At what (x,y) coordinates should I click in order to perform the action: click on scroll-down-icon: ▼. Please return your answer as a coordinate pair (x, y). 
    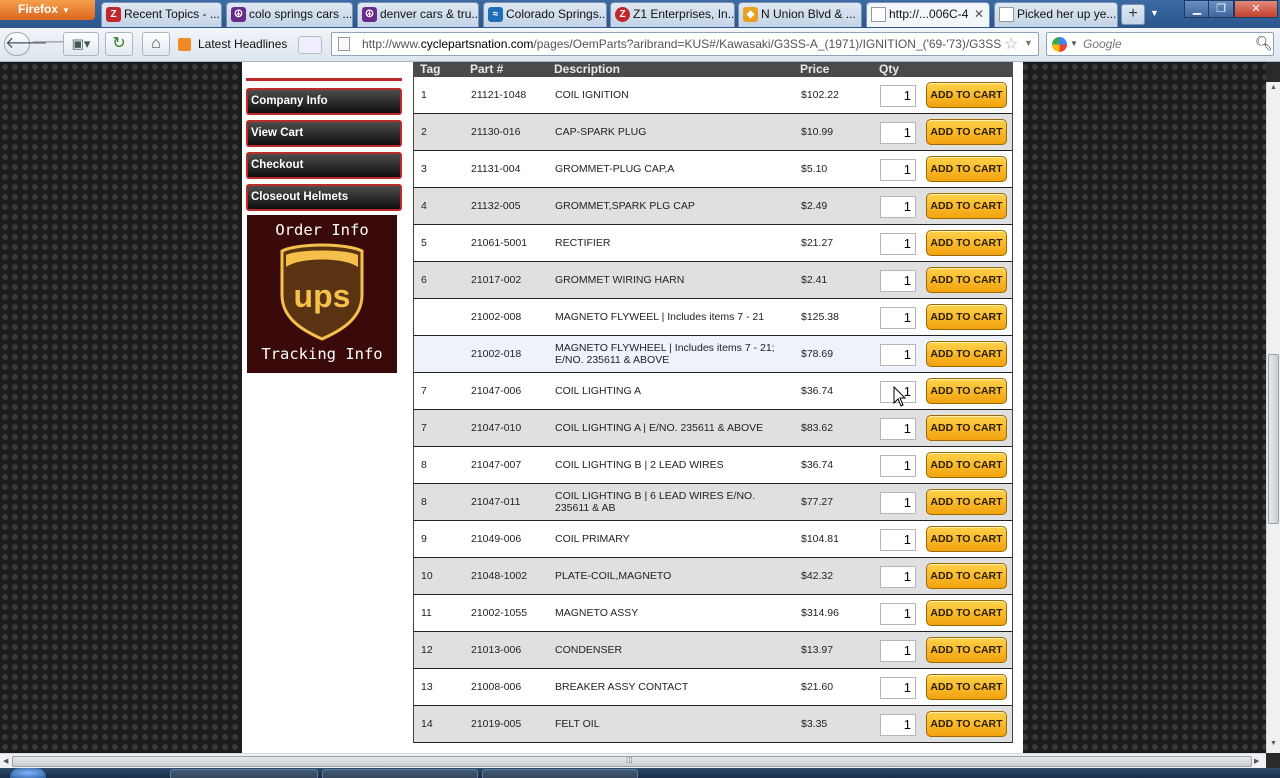
    Looking at the image, I should click on (1273, 743).